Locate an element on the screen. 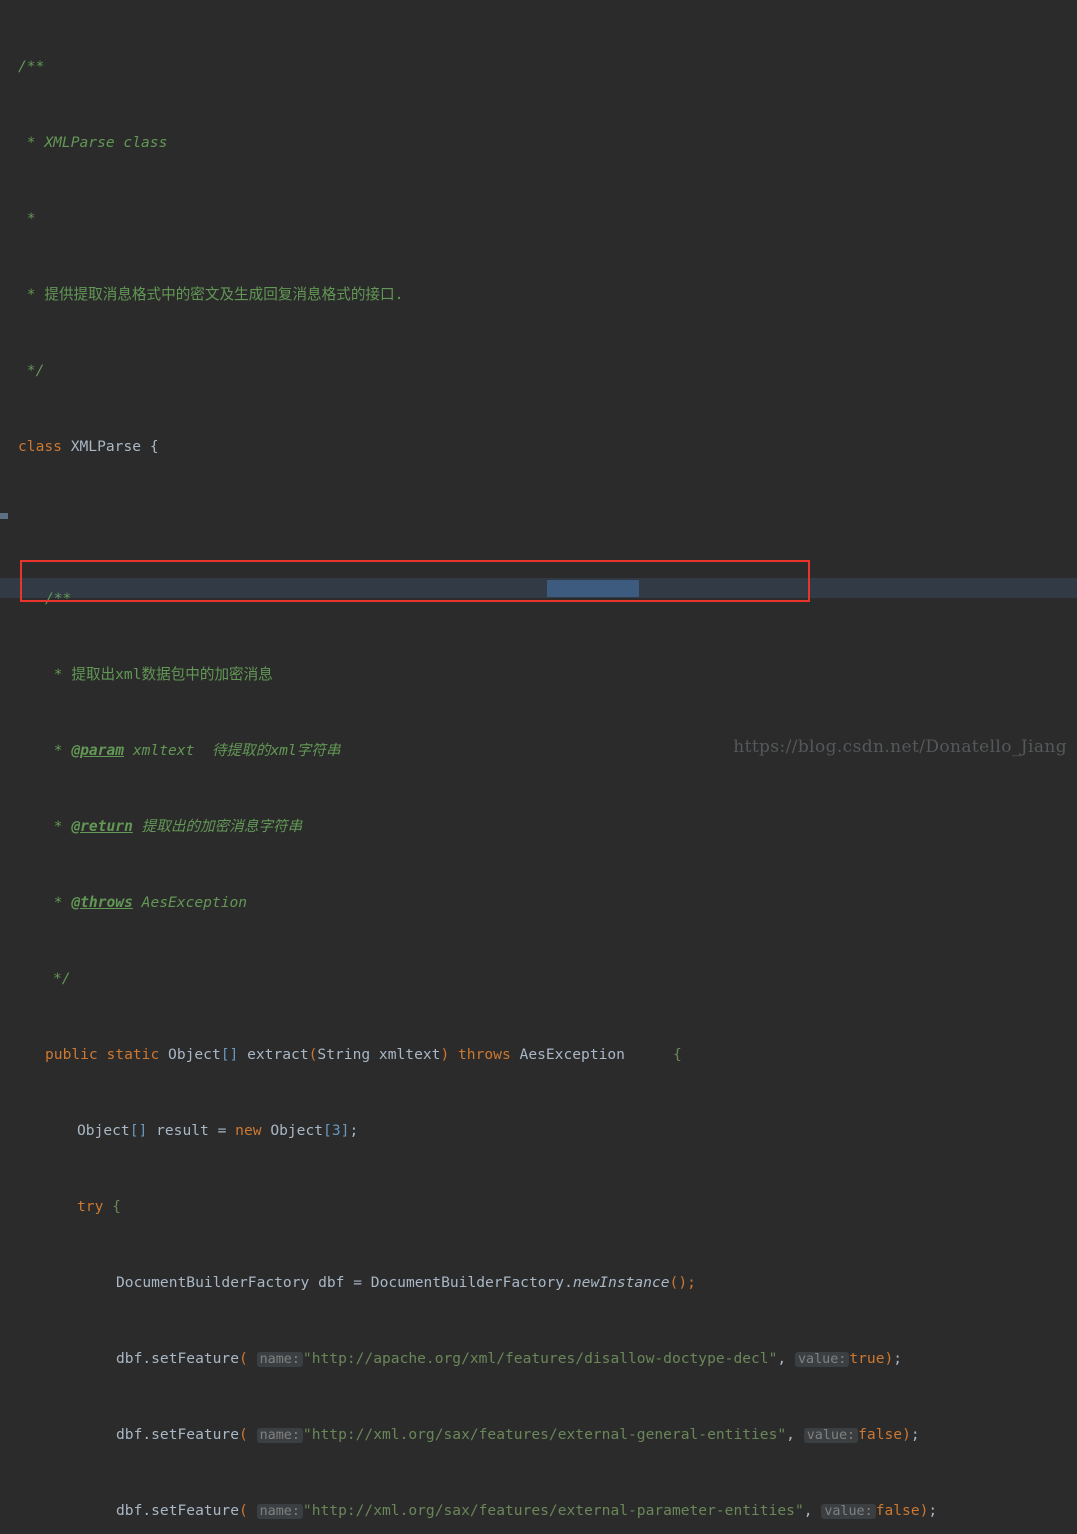 This screenshot has width=1077, height=1534. param-name: xmltext is located at coordinates (405, 1054).